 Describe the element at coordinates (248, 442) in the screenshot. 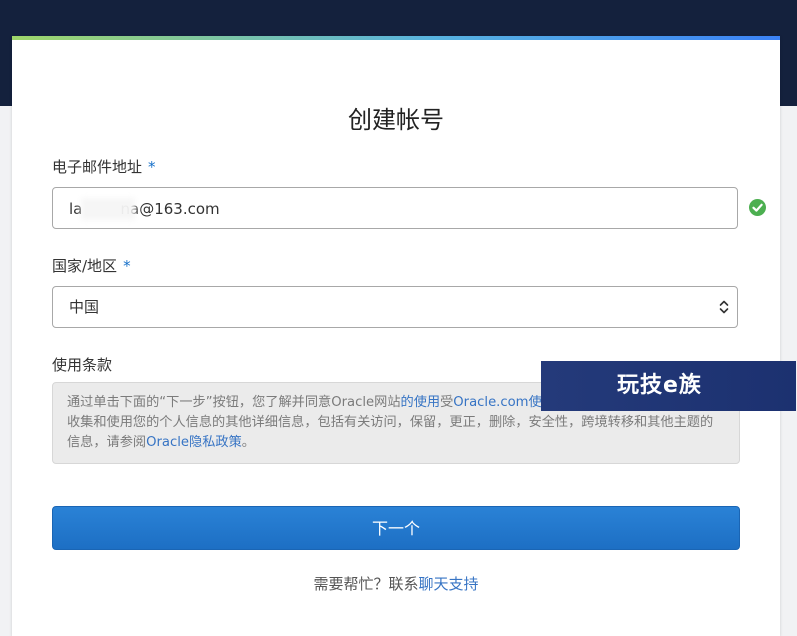

I see `terms-text-4: 。` at that location.